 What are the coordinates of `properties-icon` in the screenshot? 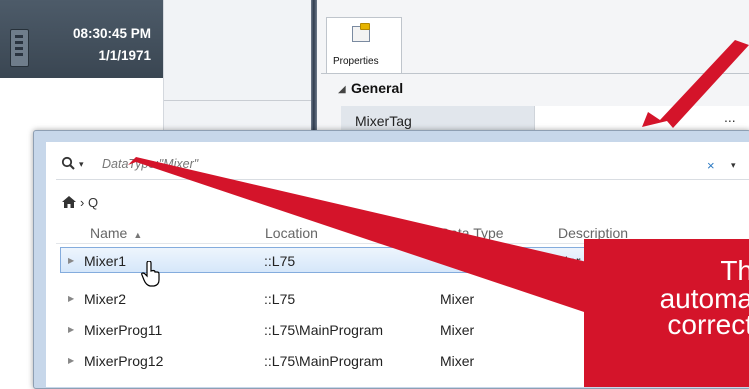 It's located at (361, 32).